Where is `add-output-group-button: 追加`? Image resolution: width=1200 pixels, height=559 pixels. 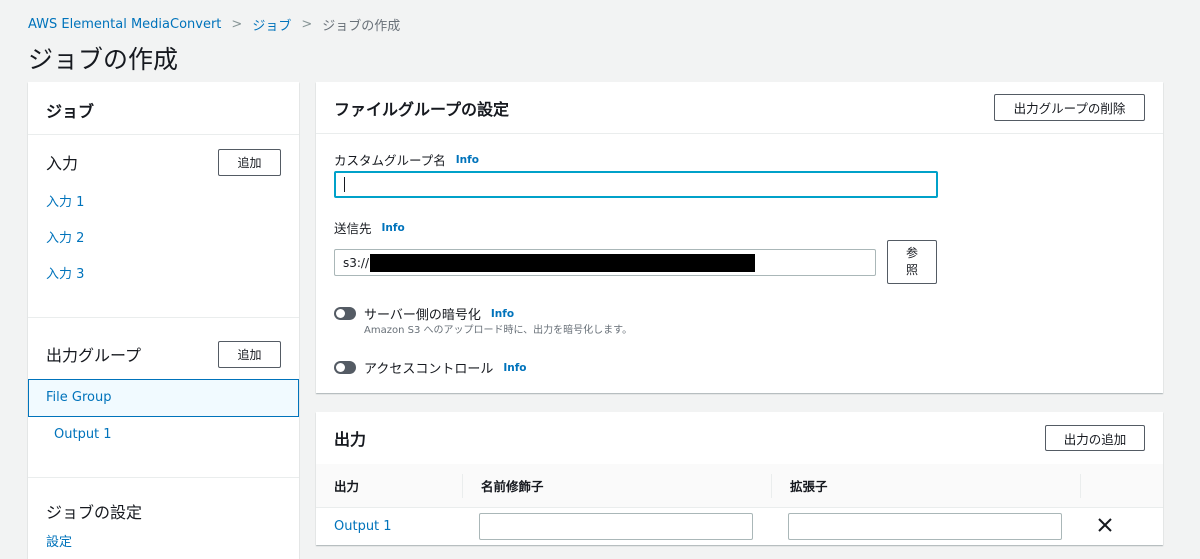 add-output-group-button: 追加 is located at coordinates (249, 354).